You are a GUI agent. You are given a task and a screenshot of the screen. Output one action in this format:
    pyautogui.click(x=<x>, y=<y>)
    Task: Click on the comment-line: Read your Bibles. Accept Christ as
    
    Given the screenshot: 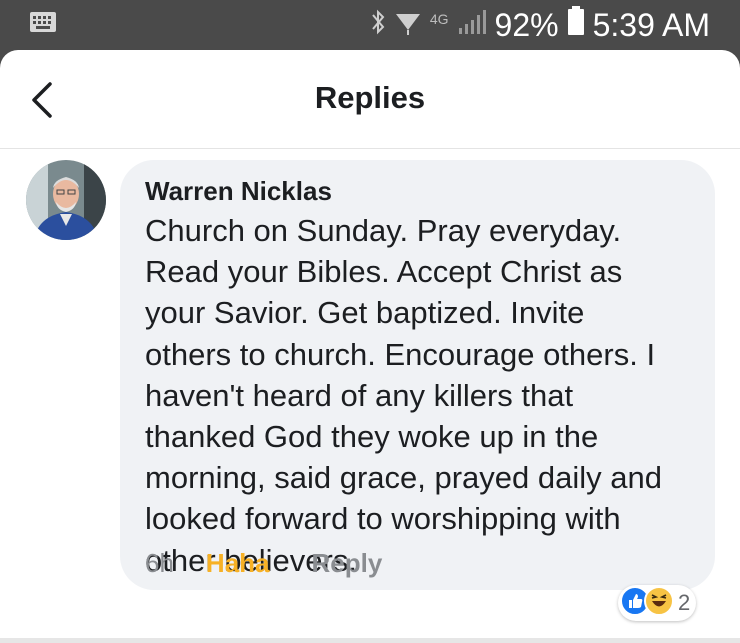 What is the action you would take?
    pyautogui.click(x=384, y=272)
    